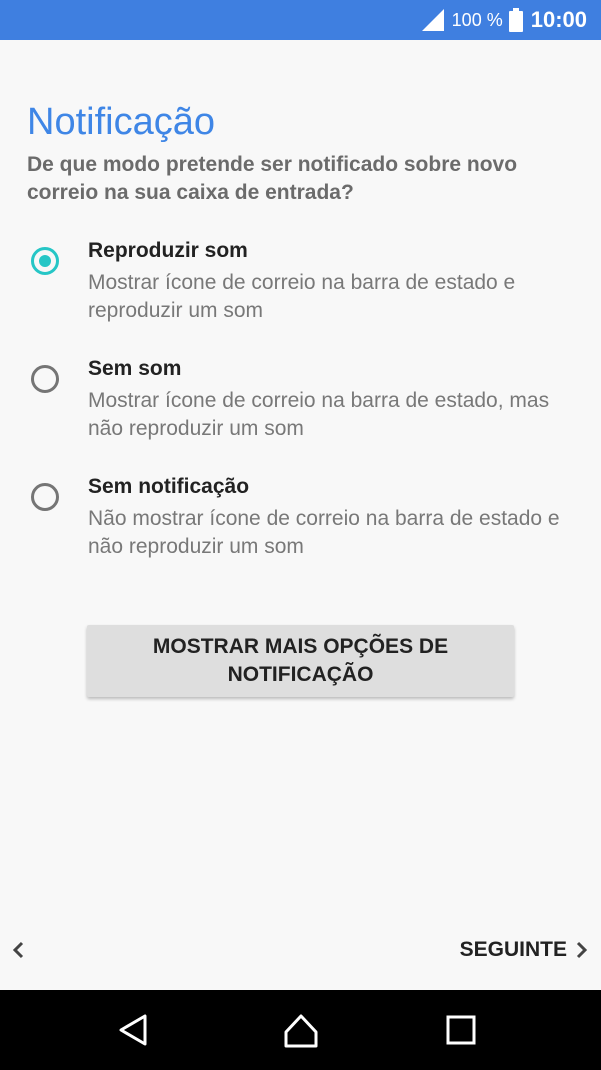 The height and width of the screenshot is (1070, 601). I want to click on recents-icon, so click(461, 1030).